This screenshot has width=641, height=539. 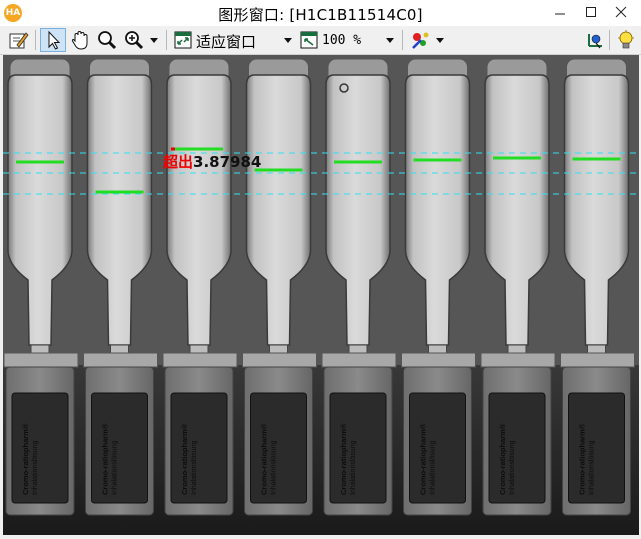 What do you see at coordinates (226, 41) in the screenshot?
I see `zoom-mode-select: 适应窗口` at bounding box center [226, 41].